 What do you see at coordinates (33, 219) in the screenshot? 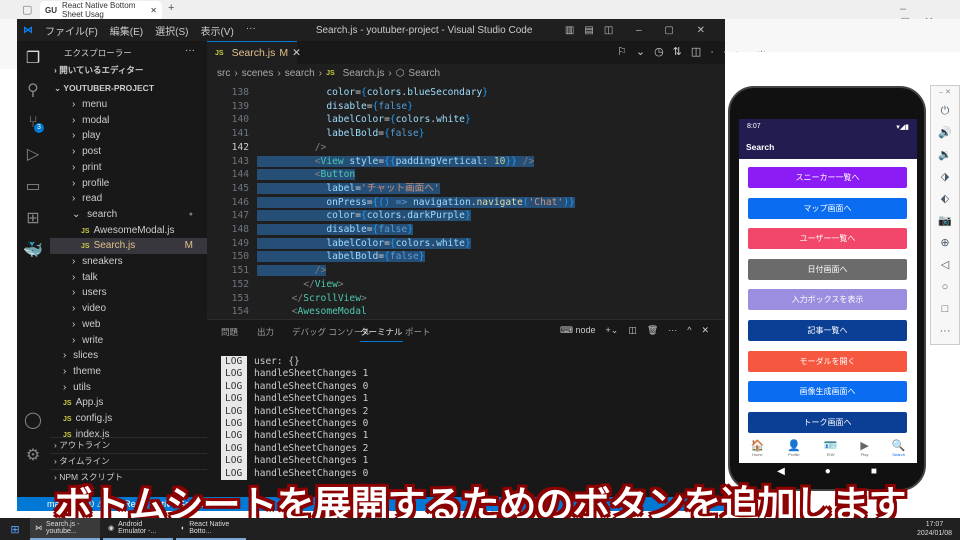
I see `extensions-icon: ⊞` at bounding box center [33, 219].